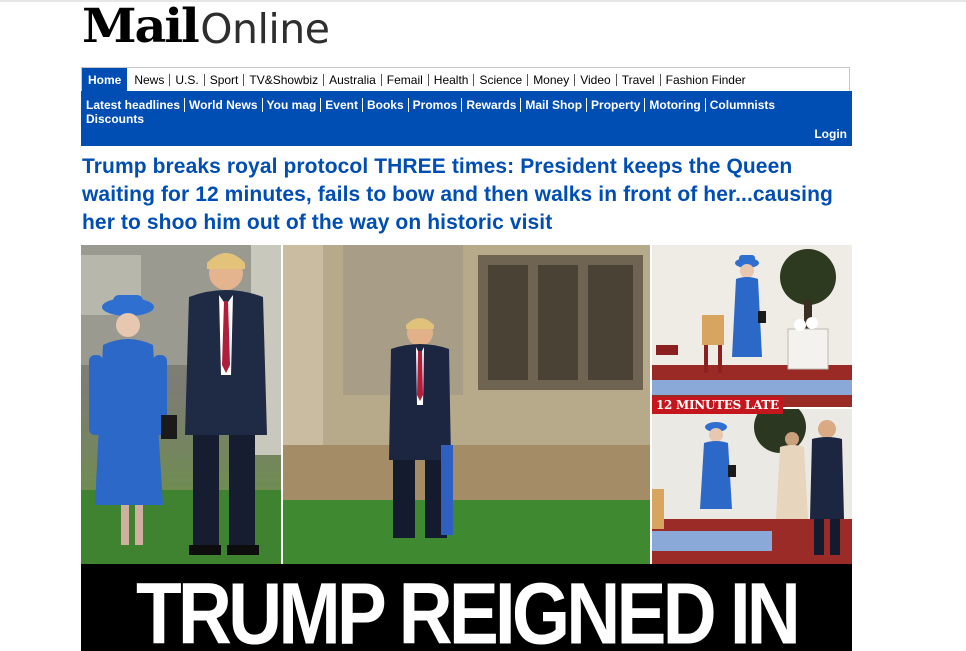 The image size is (966, 651). Describe the element at coordinates (469, 119) in the screenshot. I see `secondary-nav-row: Discounts` at that location.